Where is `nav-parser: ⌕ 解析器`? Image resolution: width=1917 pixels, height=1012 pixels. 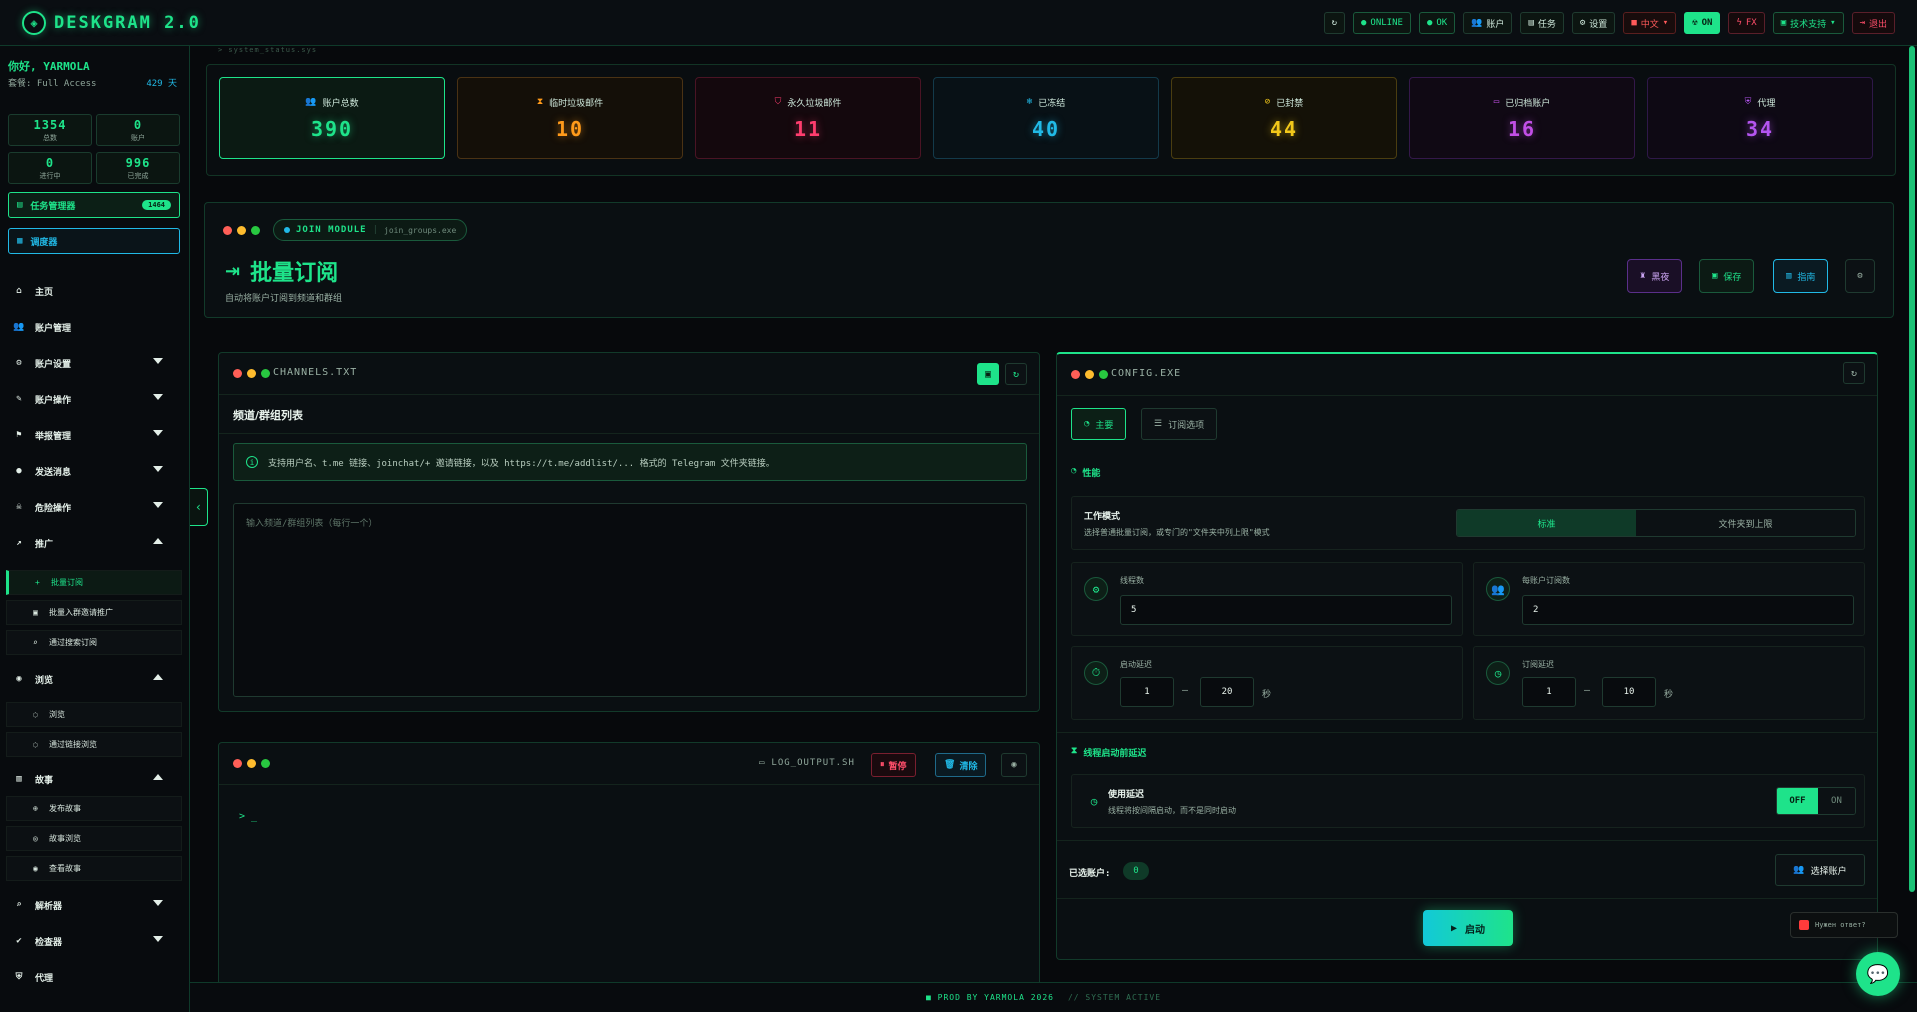
nav-parser: ⌕ 解析器 is located at coordinates (94, 905).